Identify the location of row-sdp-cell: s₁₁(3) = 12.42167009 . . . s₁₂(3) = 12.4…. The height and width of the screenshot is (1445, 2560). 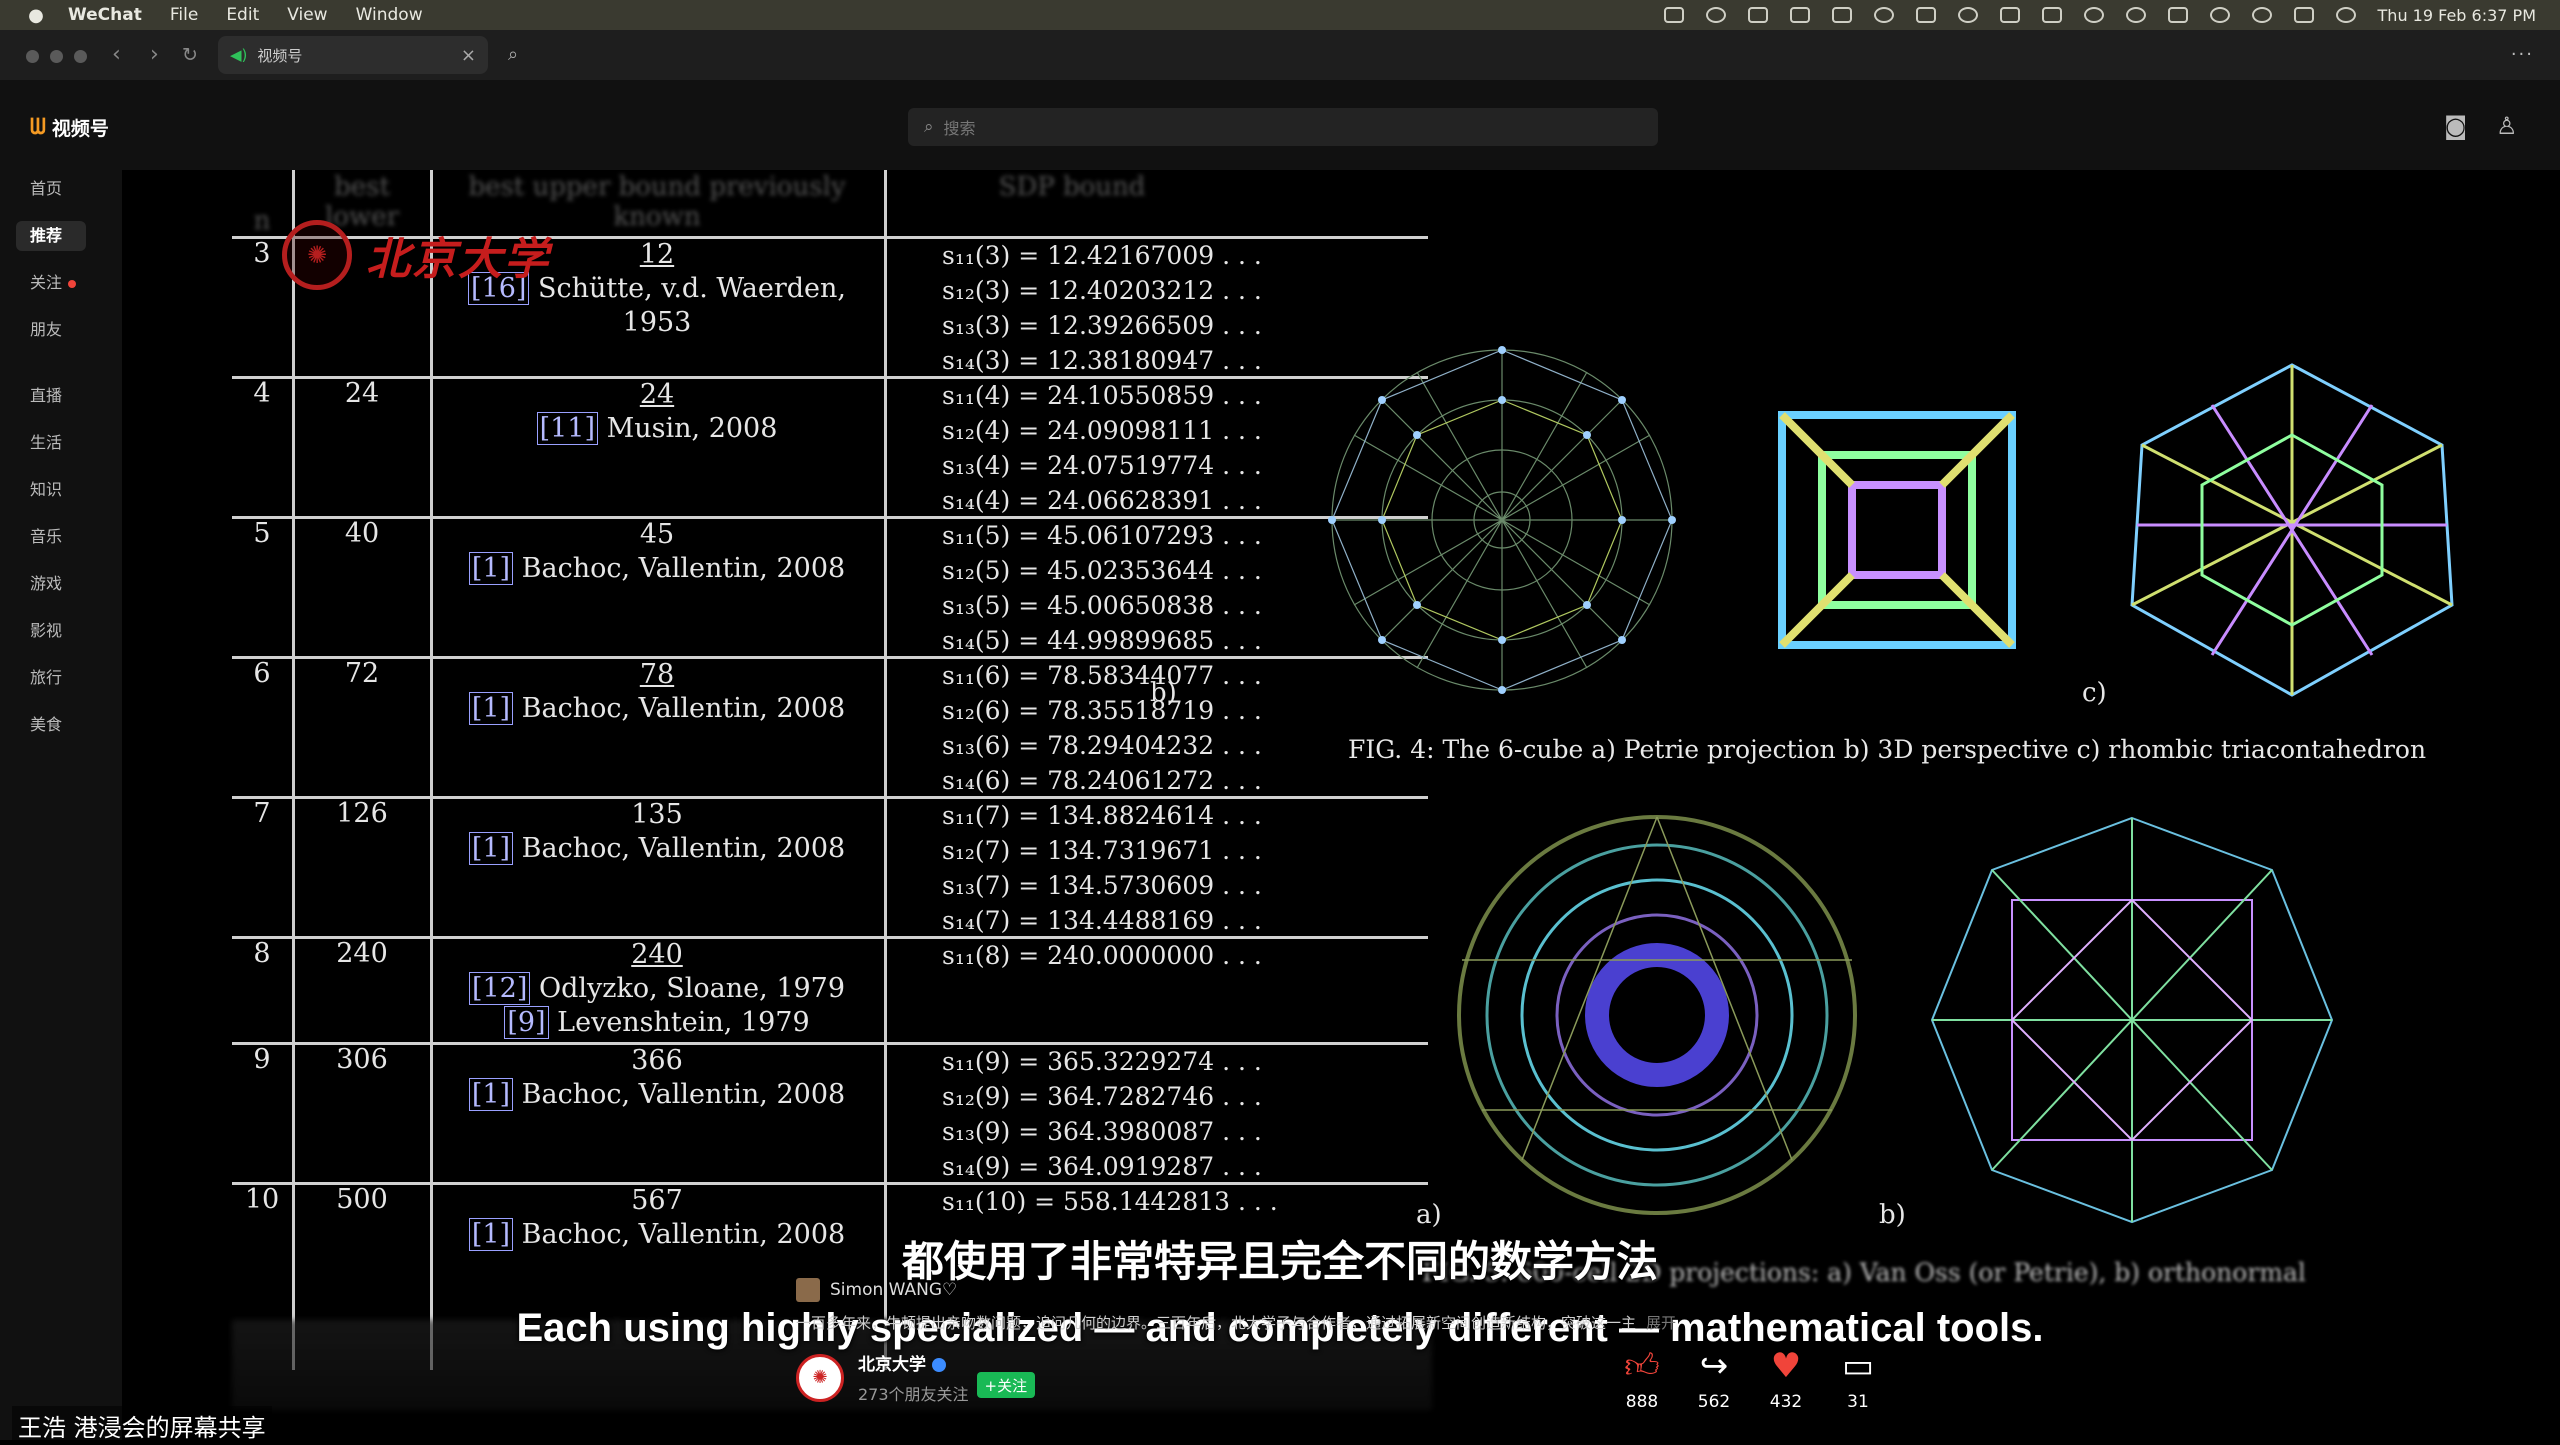
(1112, 308).